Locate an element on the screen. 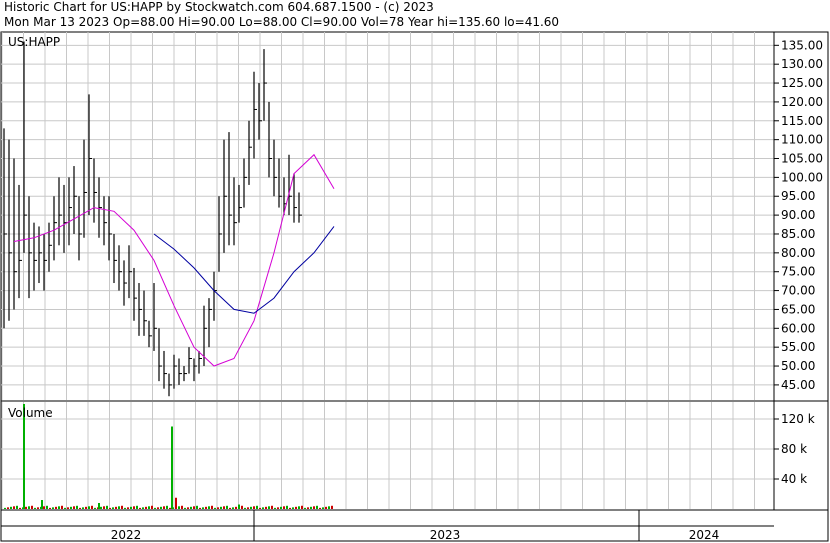  price-tick-label: 130.00 is located at coordinates (802, 64).